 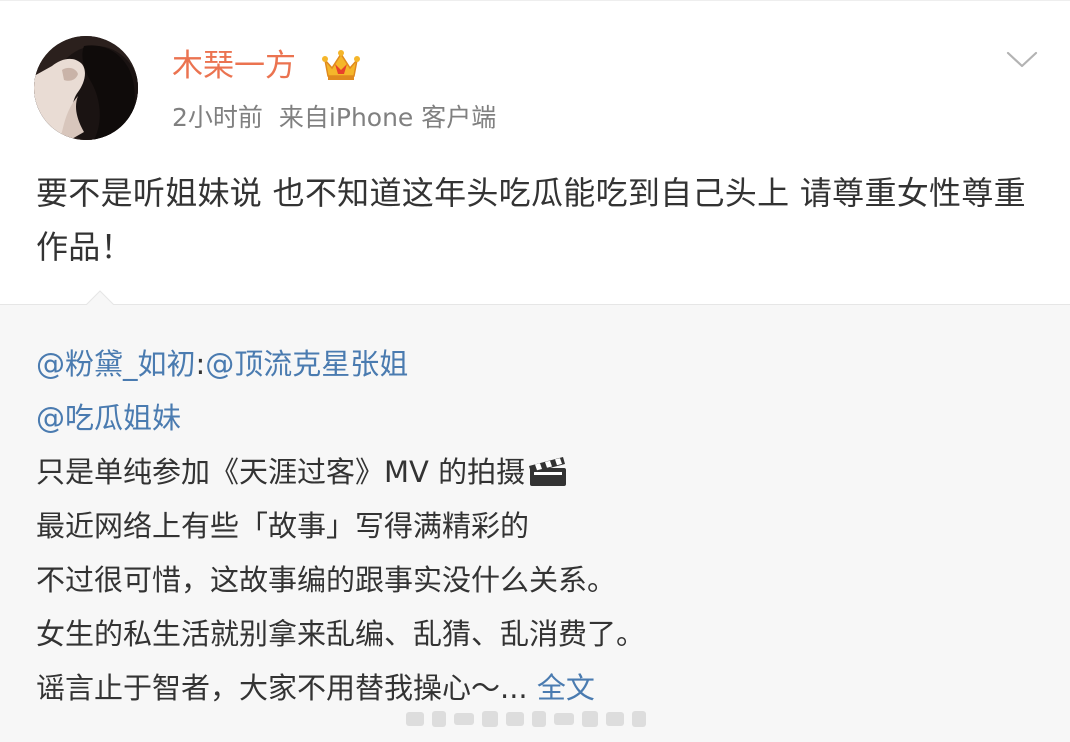 I want to click on mention-link-1: @顶流克星张姐, so click(x=306, y=364).